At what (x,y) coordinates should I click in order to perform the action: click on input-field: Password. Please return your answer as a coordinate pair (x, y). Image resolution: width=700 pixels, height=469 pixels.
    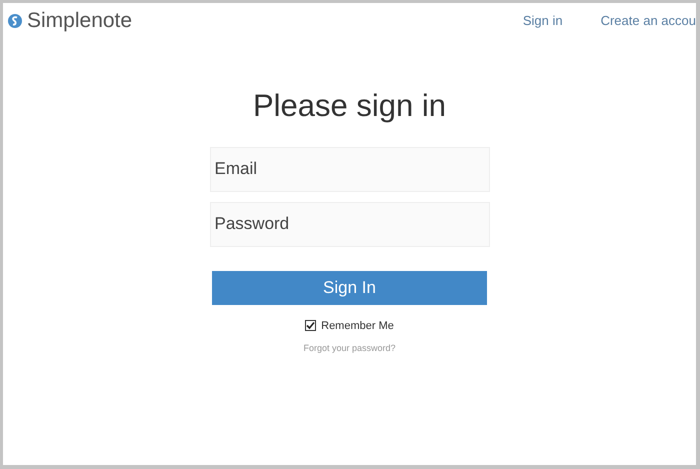
    Looking at the image, I should click on (350, 224).